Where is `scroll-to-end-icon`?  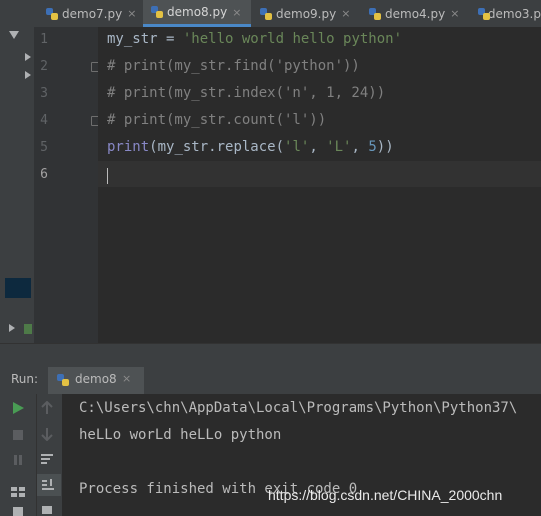
scroll-to-end-icon is located at coordinates (48, 484).